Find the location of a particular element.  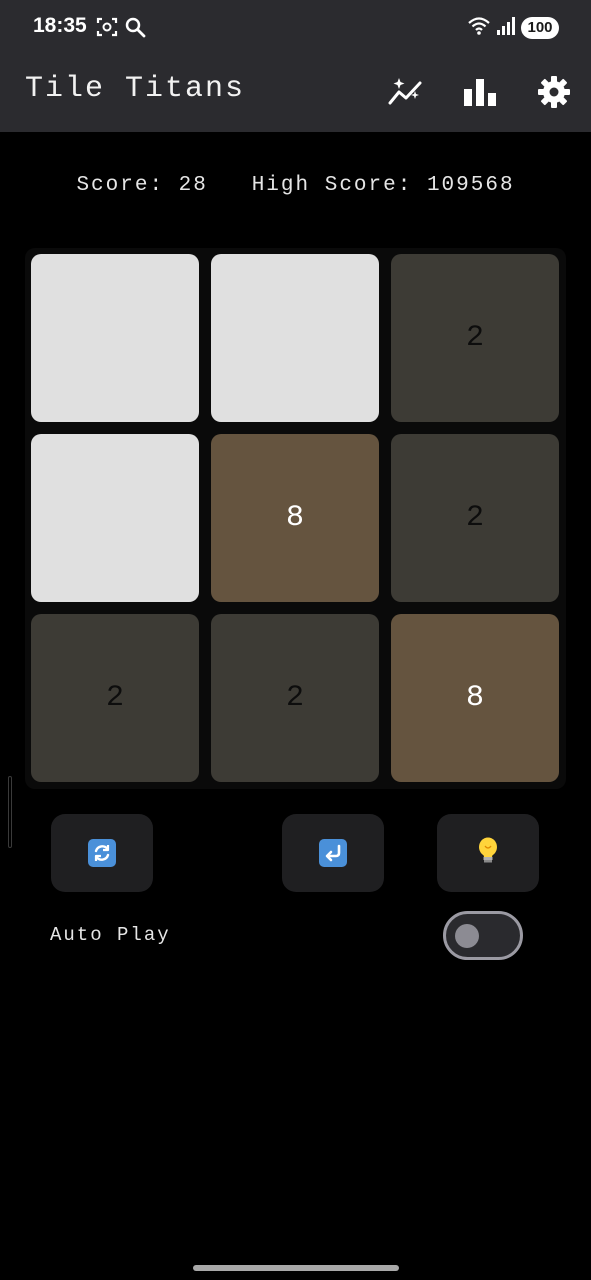

restart-button is located at coordinates (102, 853).